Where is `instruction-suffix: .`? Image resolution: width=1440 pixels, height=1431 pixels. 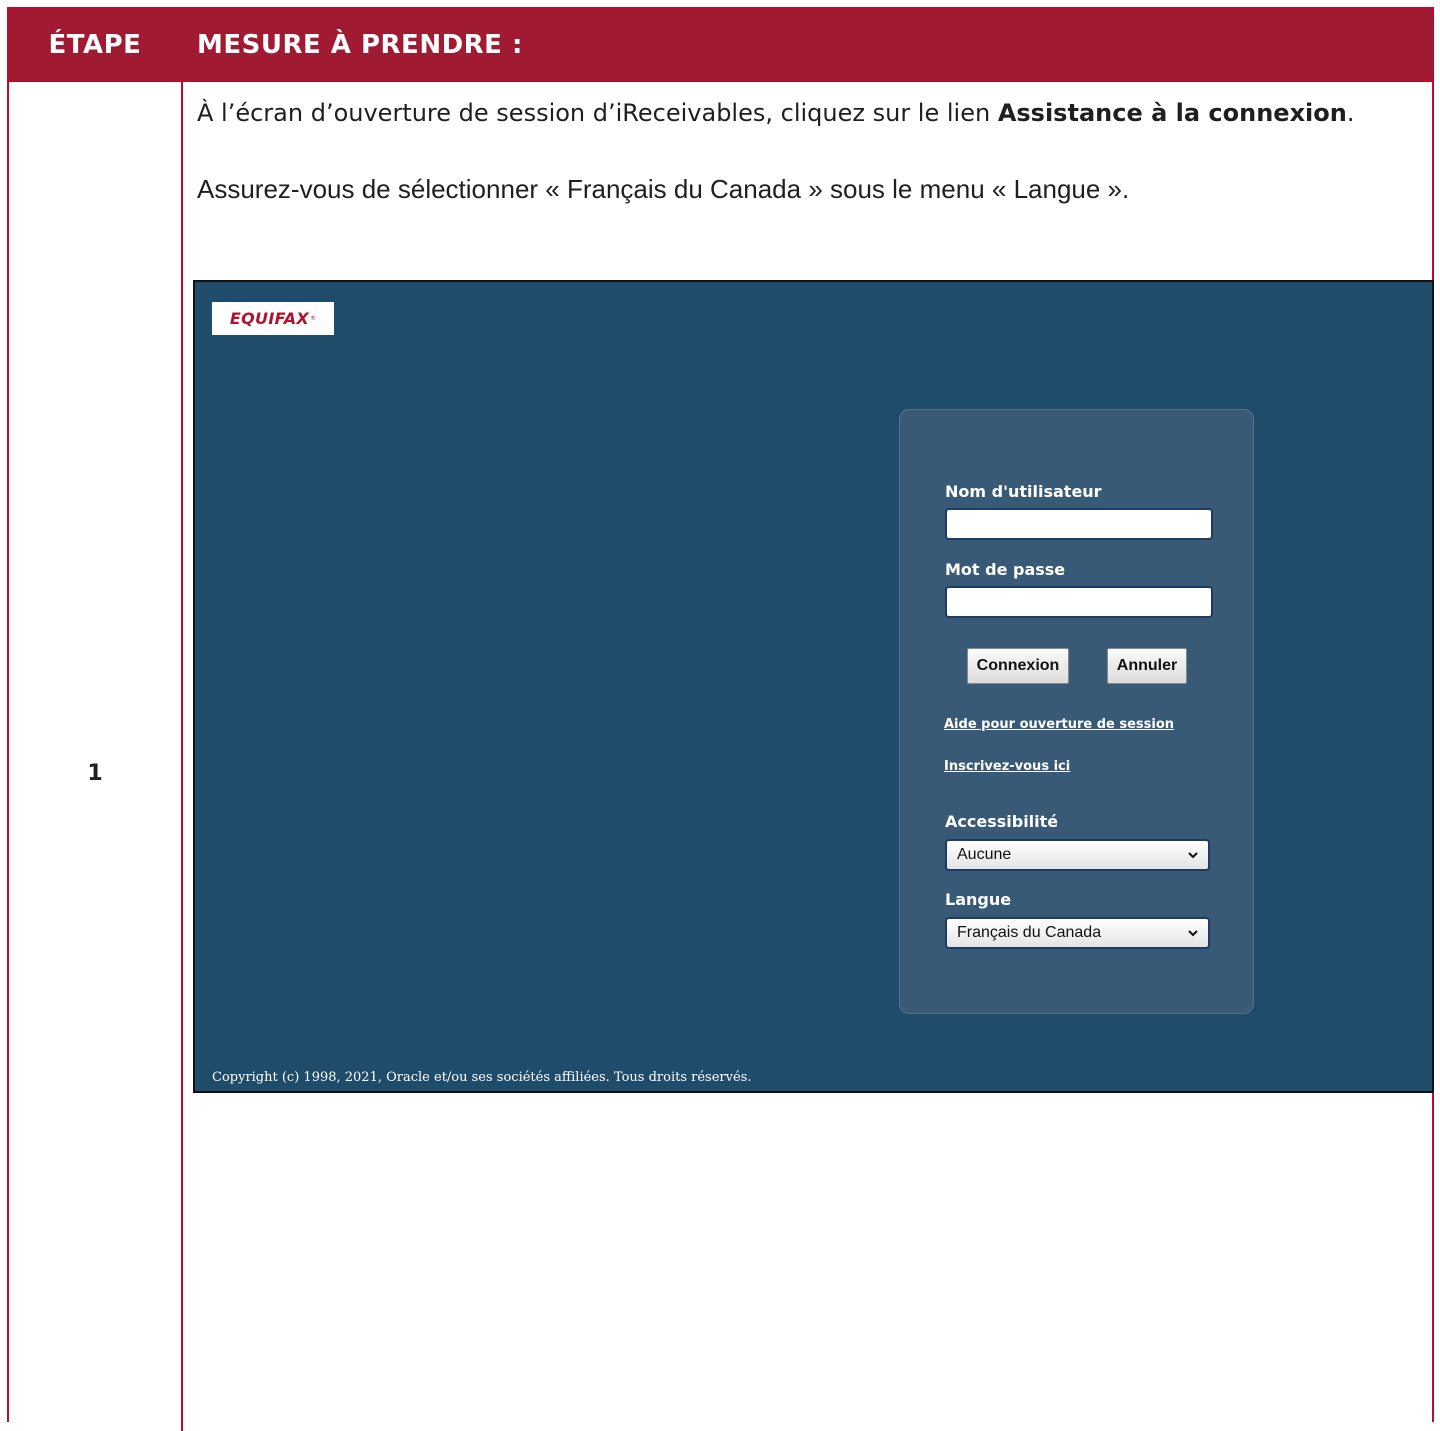
instruction-suffix: . is located at coordinates (1350, 113).